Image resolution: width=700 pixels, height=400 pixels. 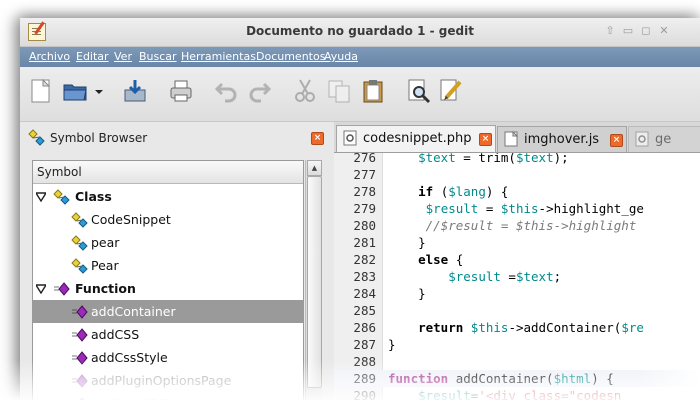 What do you see at coordinates (218, 56) in the screenshot?
I see `menu-herramientas: Herramientas` at bounding box center [218, 56].